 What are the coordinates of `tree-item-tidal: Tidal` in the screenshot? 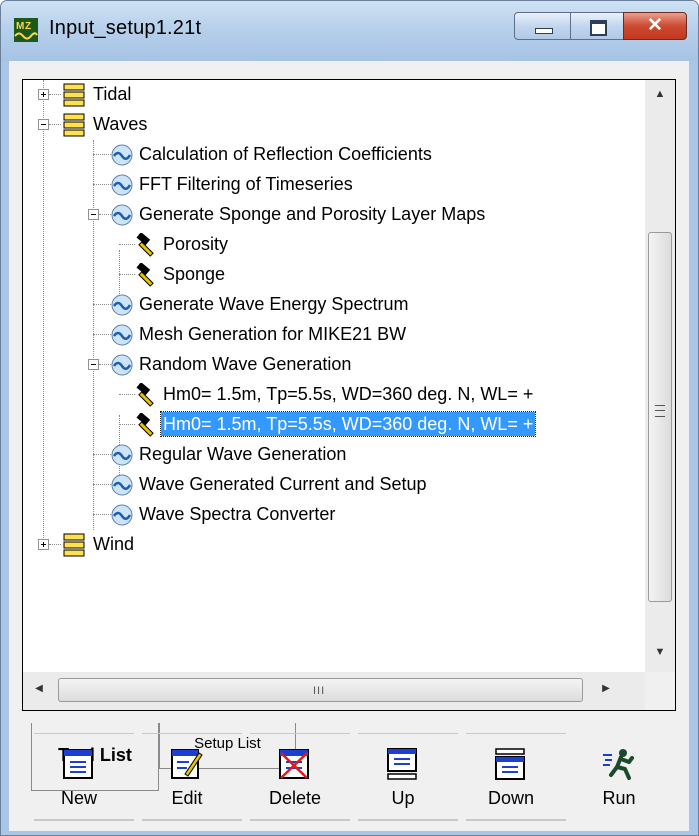 It's located at (323, 95).